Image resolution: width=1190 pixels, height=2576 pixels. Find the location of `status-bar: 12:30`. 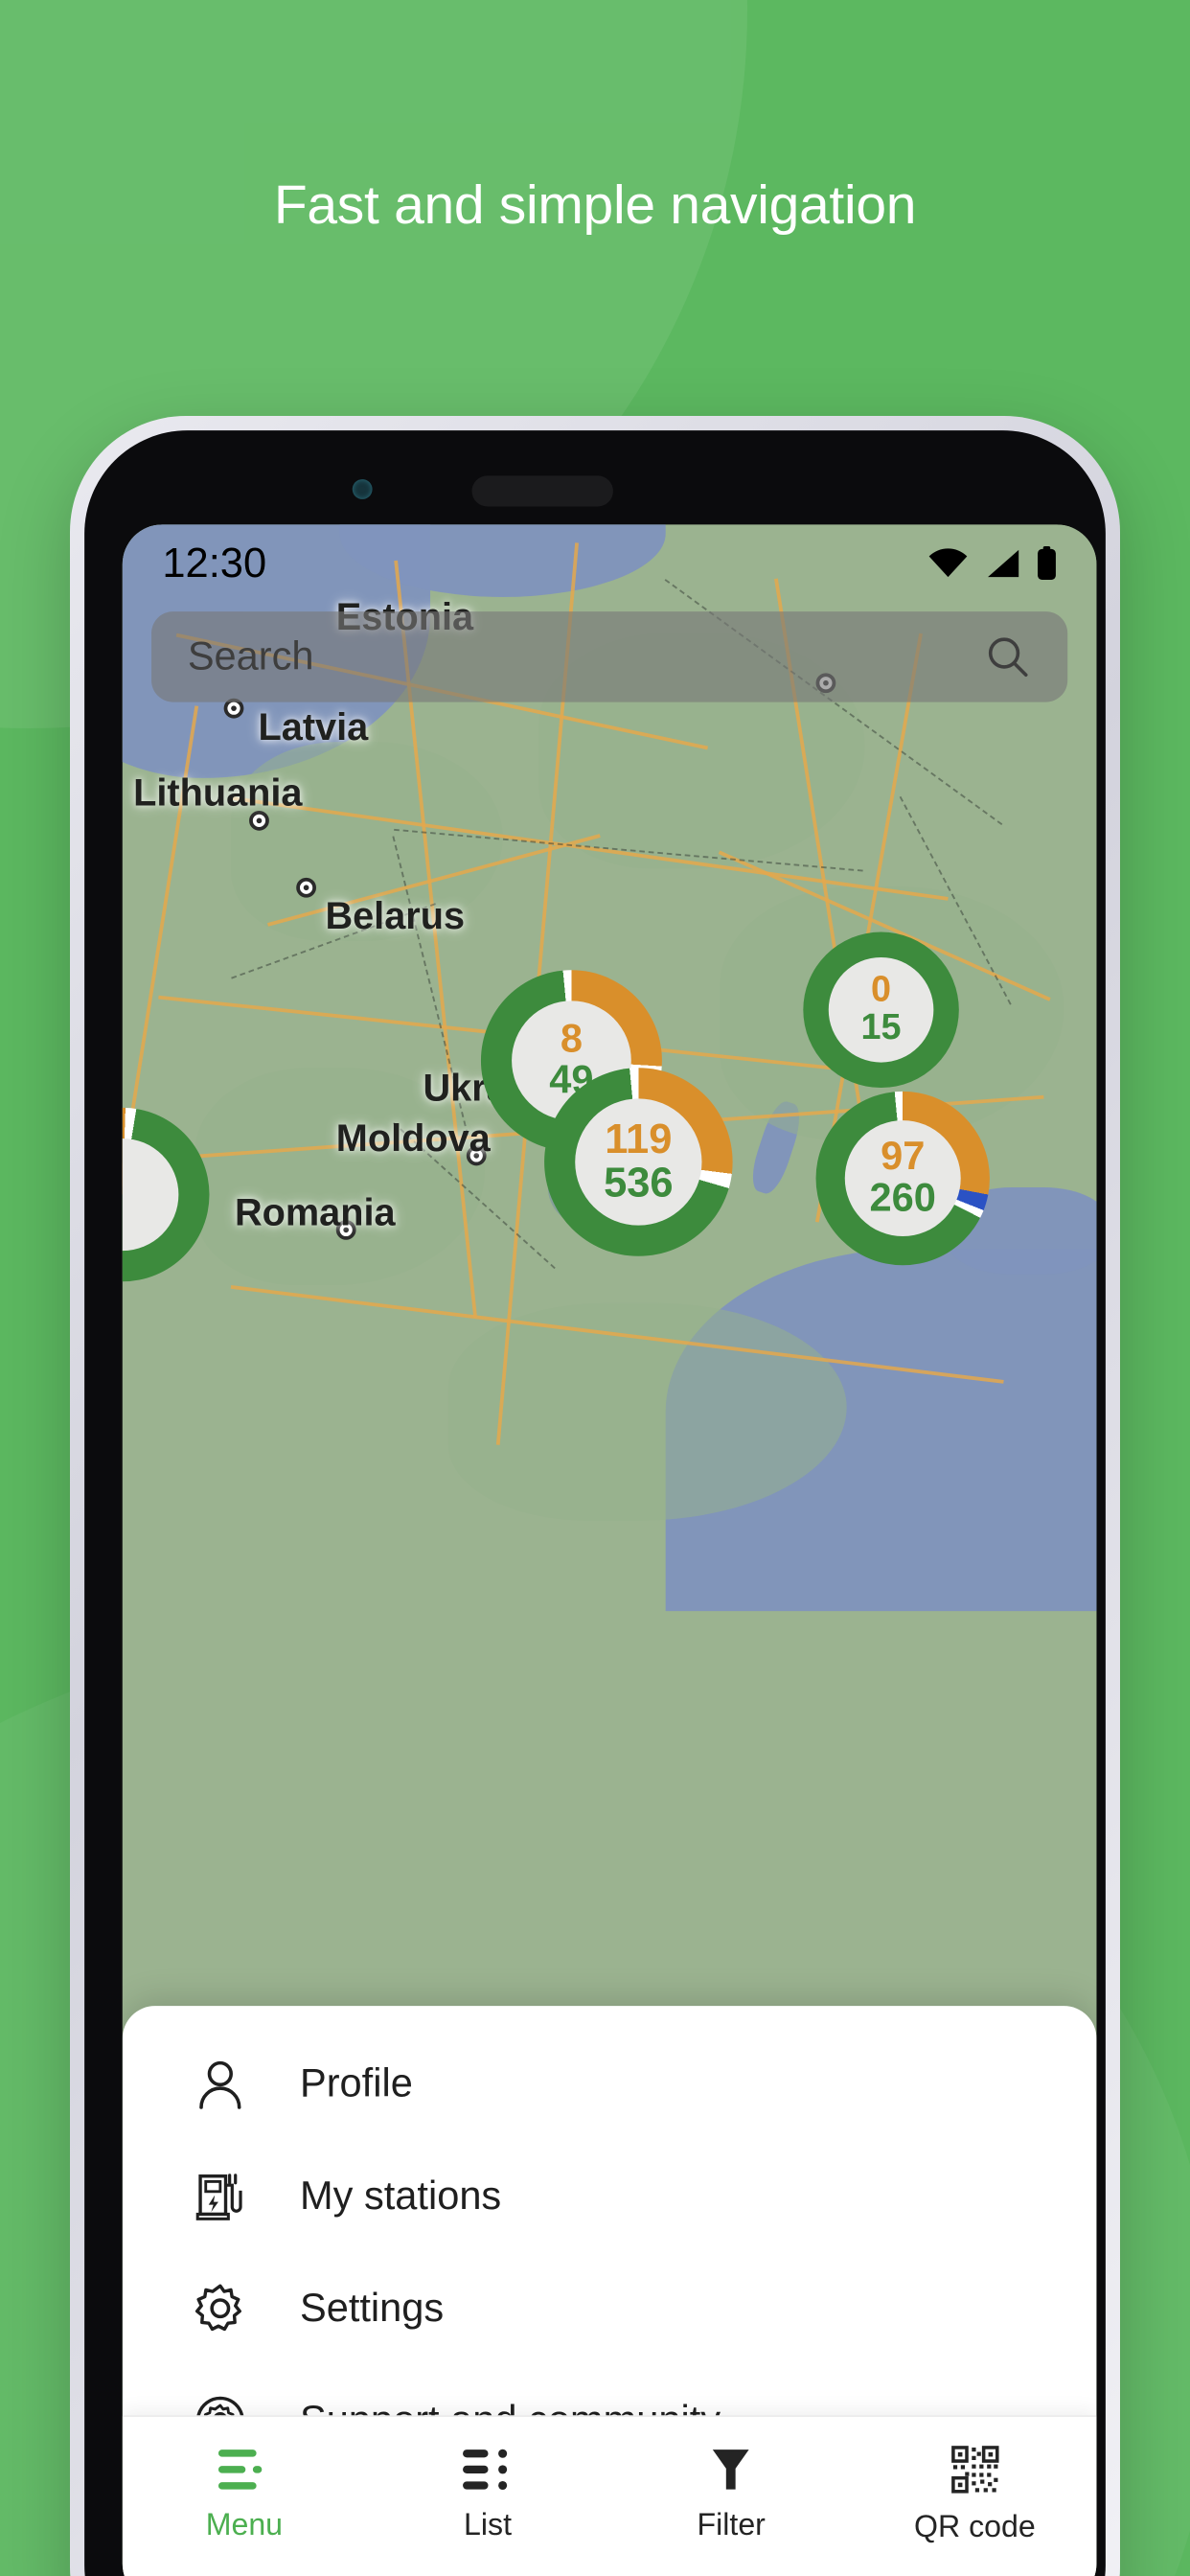

status-bar: 12:30 is located at coordinates (610, 562).